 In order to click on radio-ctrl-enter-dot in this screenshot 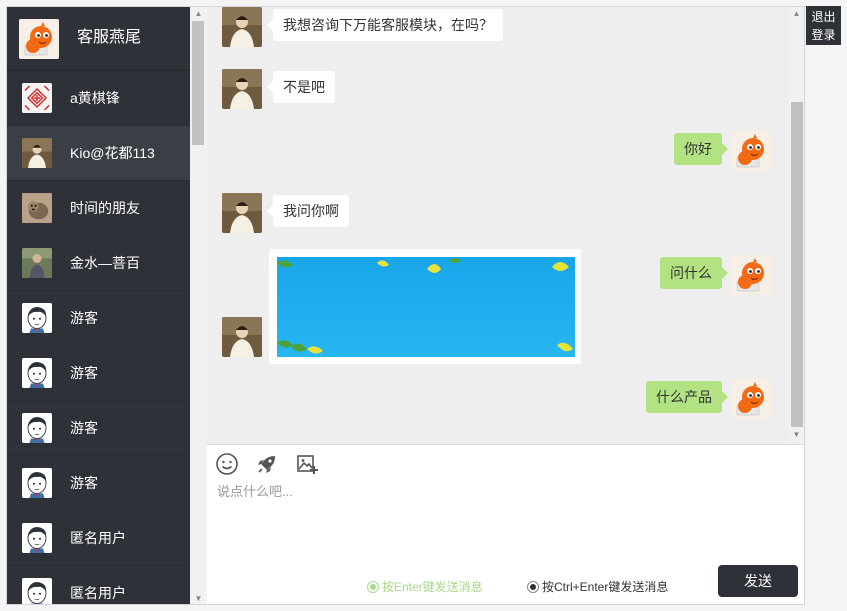, I will do `click(533, 586)`.